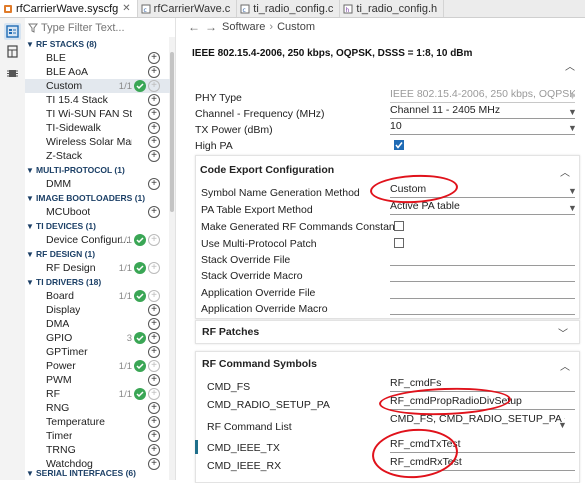 This screenshot has height=483, width=585. Describe the element at coordinates (97, 212) in the screenshot. I see `tree-item-mcuboot: MCUboot +` at that location.